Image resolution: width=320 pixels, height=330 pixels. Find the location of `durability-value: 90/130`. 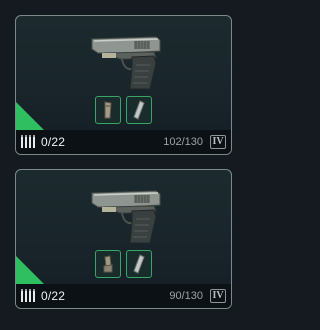

durability-value: 90/130 is located at coordinates (186, 296).